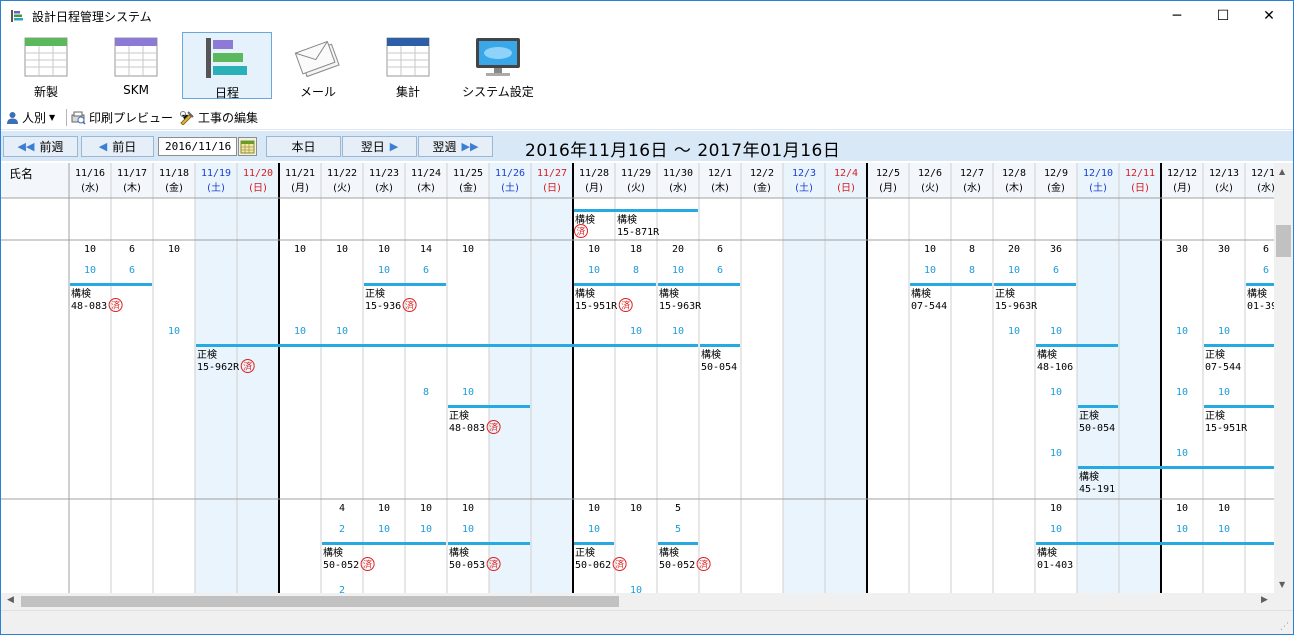  I want to click on ribbon-button-schedule: 日程, so click(227, 66).